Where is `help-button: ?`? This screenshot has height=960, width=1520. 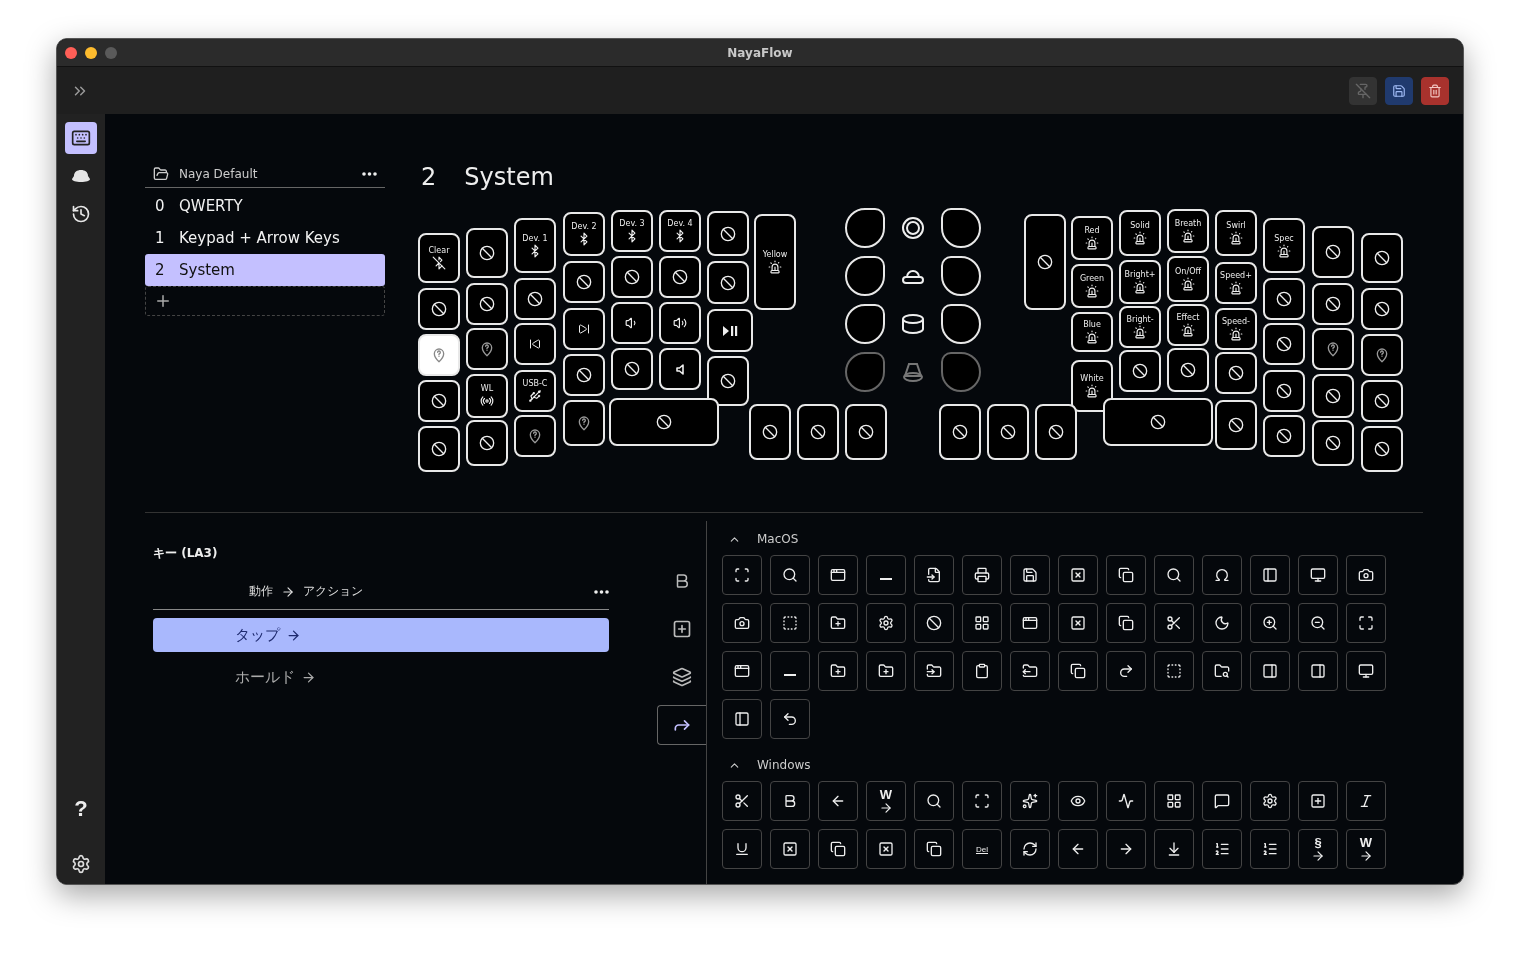 help-button: ? is located at coordinates (81, 809).